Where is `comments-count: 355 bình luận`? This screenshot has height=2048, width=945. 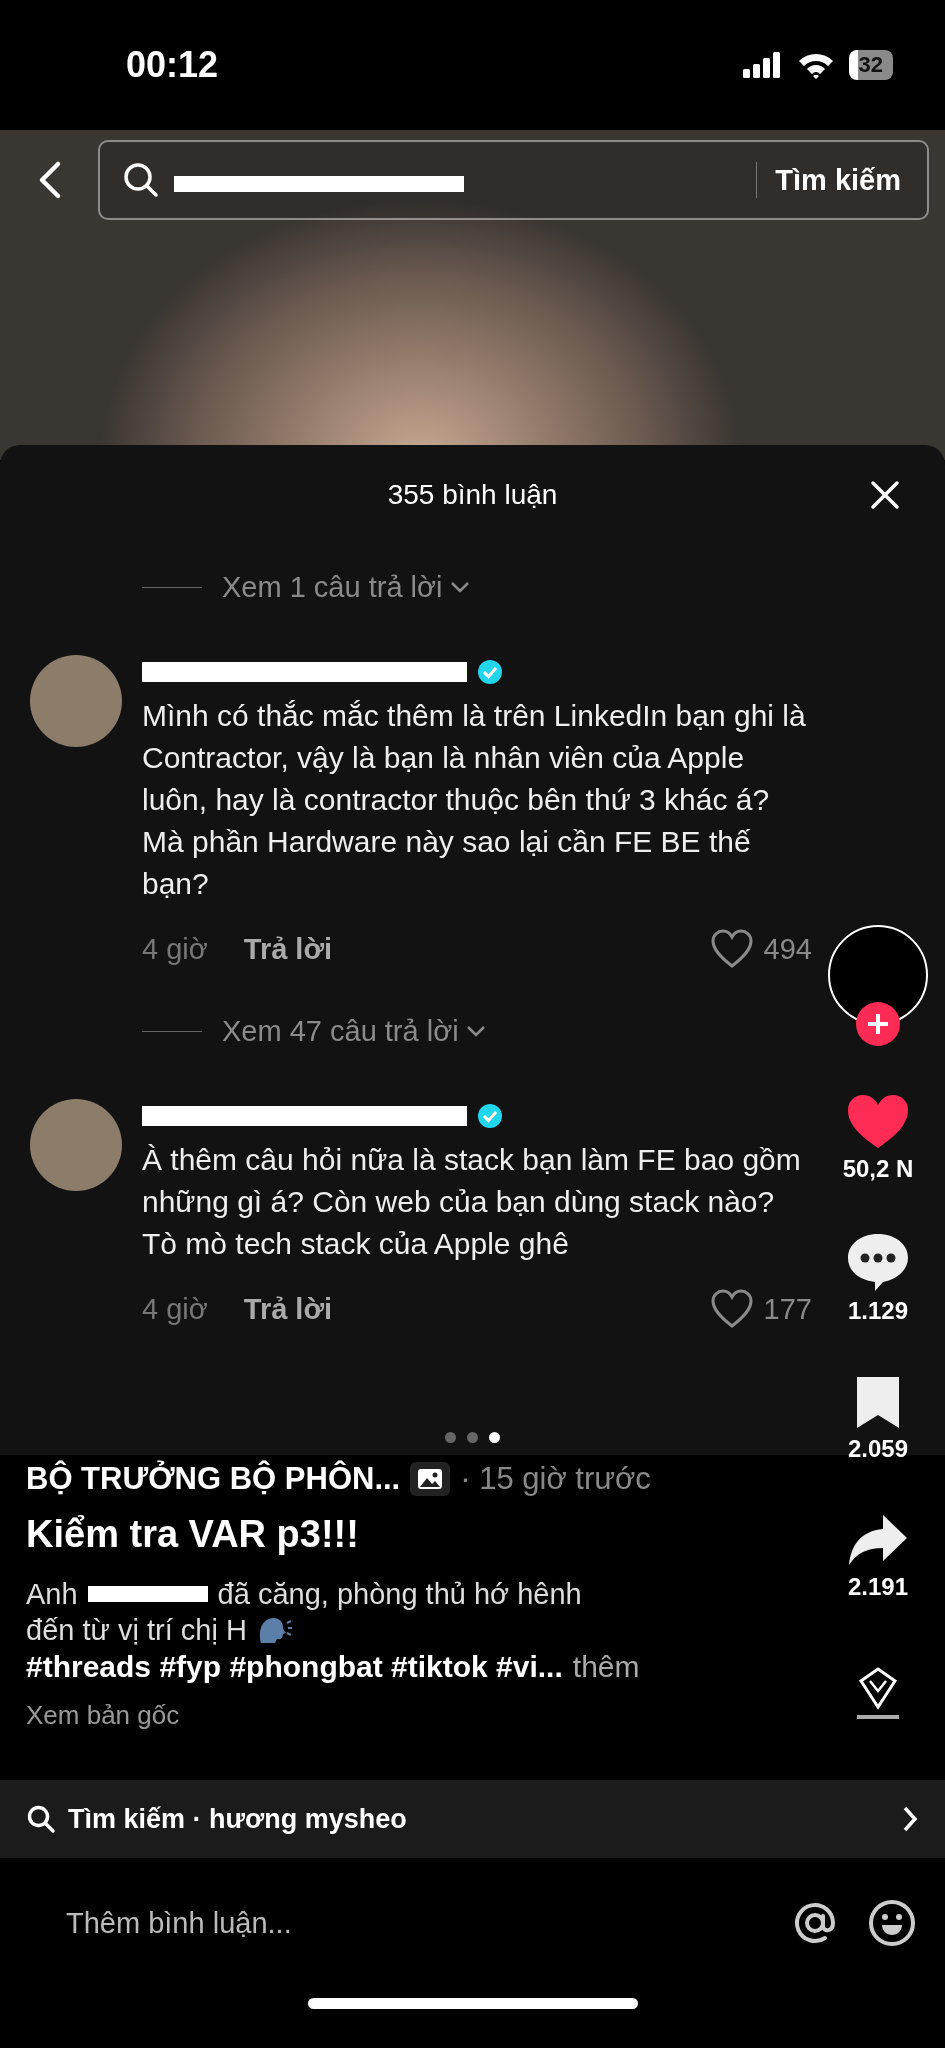 comments-count: 355 bình luận is located at coordinates (472, 495).